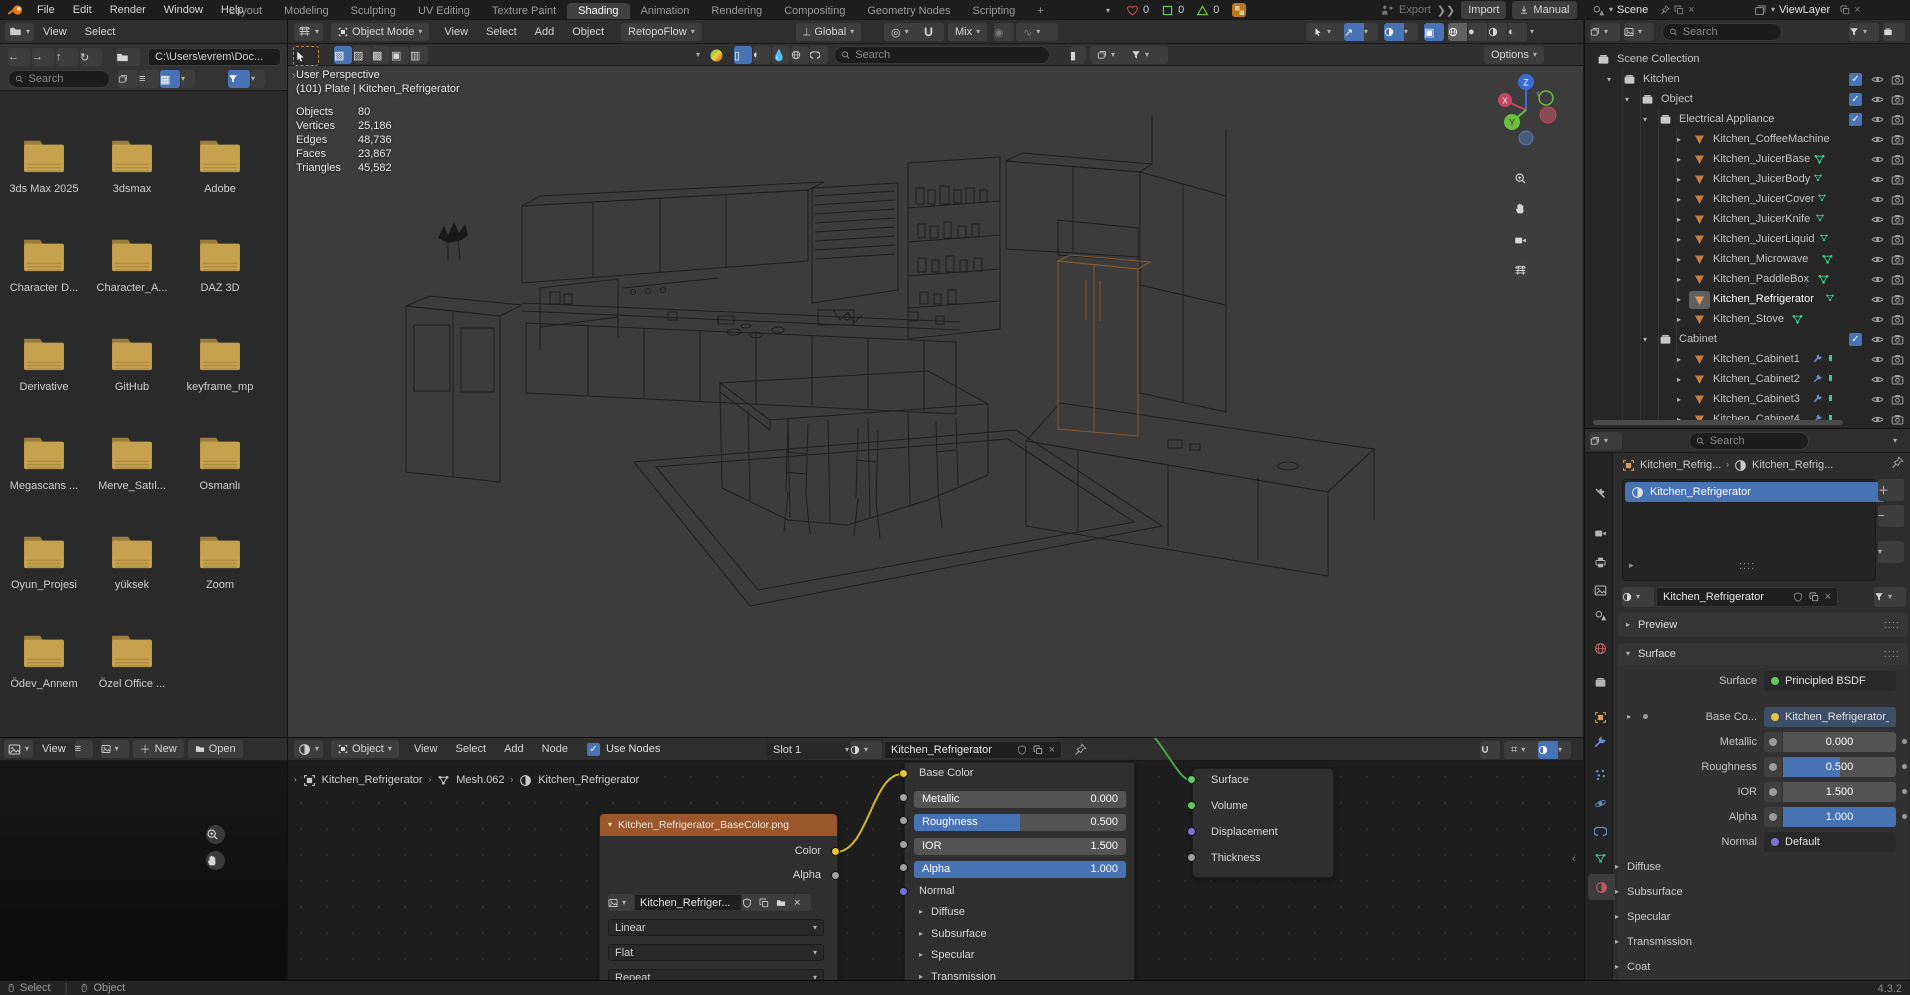 The width and height of the screenshot is (1910, 995). What do you see at coordinates (1484, 10) in the screenshot?
I see `import-button: Import` at bounding box center [1484, 10].